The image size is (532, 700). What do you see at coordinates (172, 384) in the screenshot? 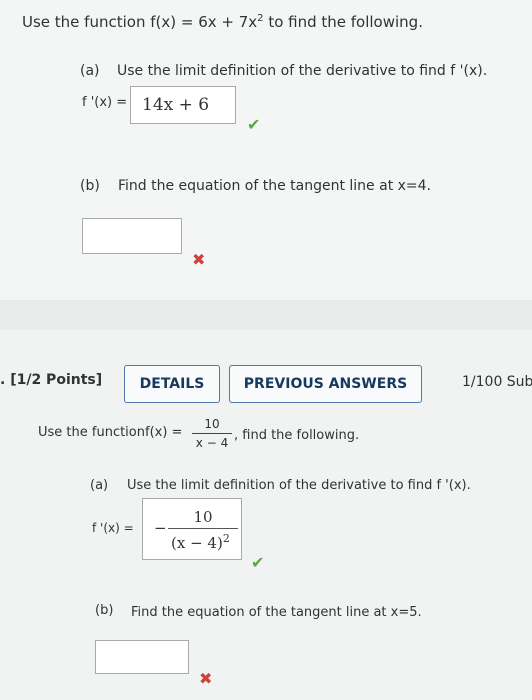
I see `details-button: DETAILS` at bounding box center [172, 384].